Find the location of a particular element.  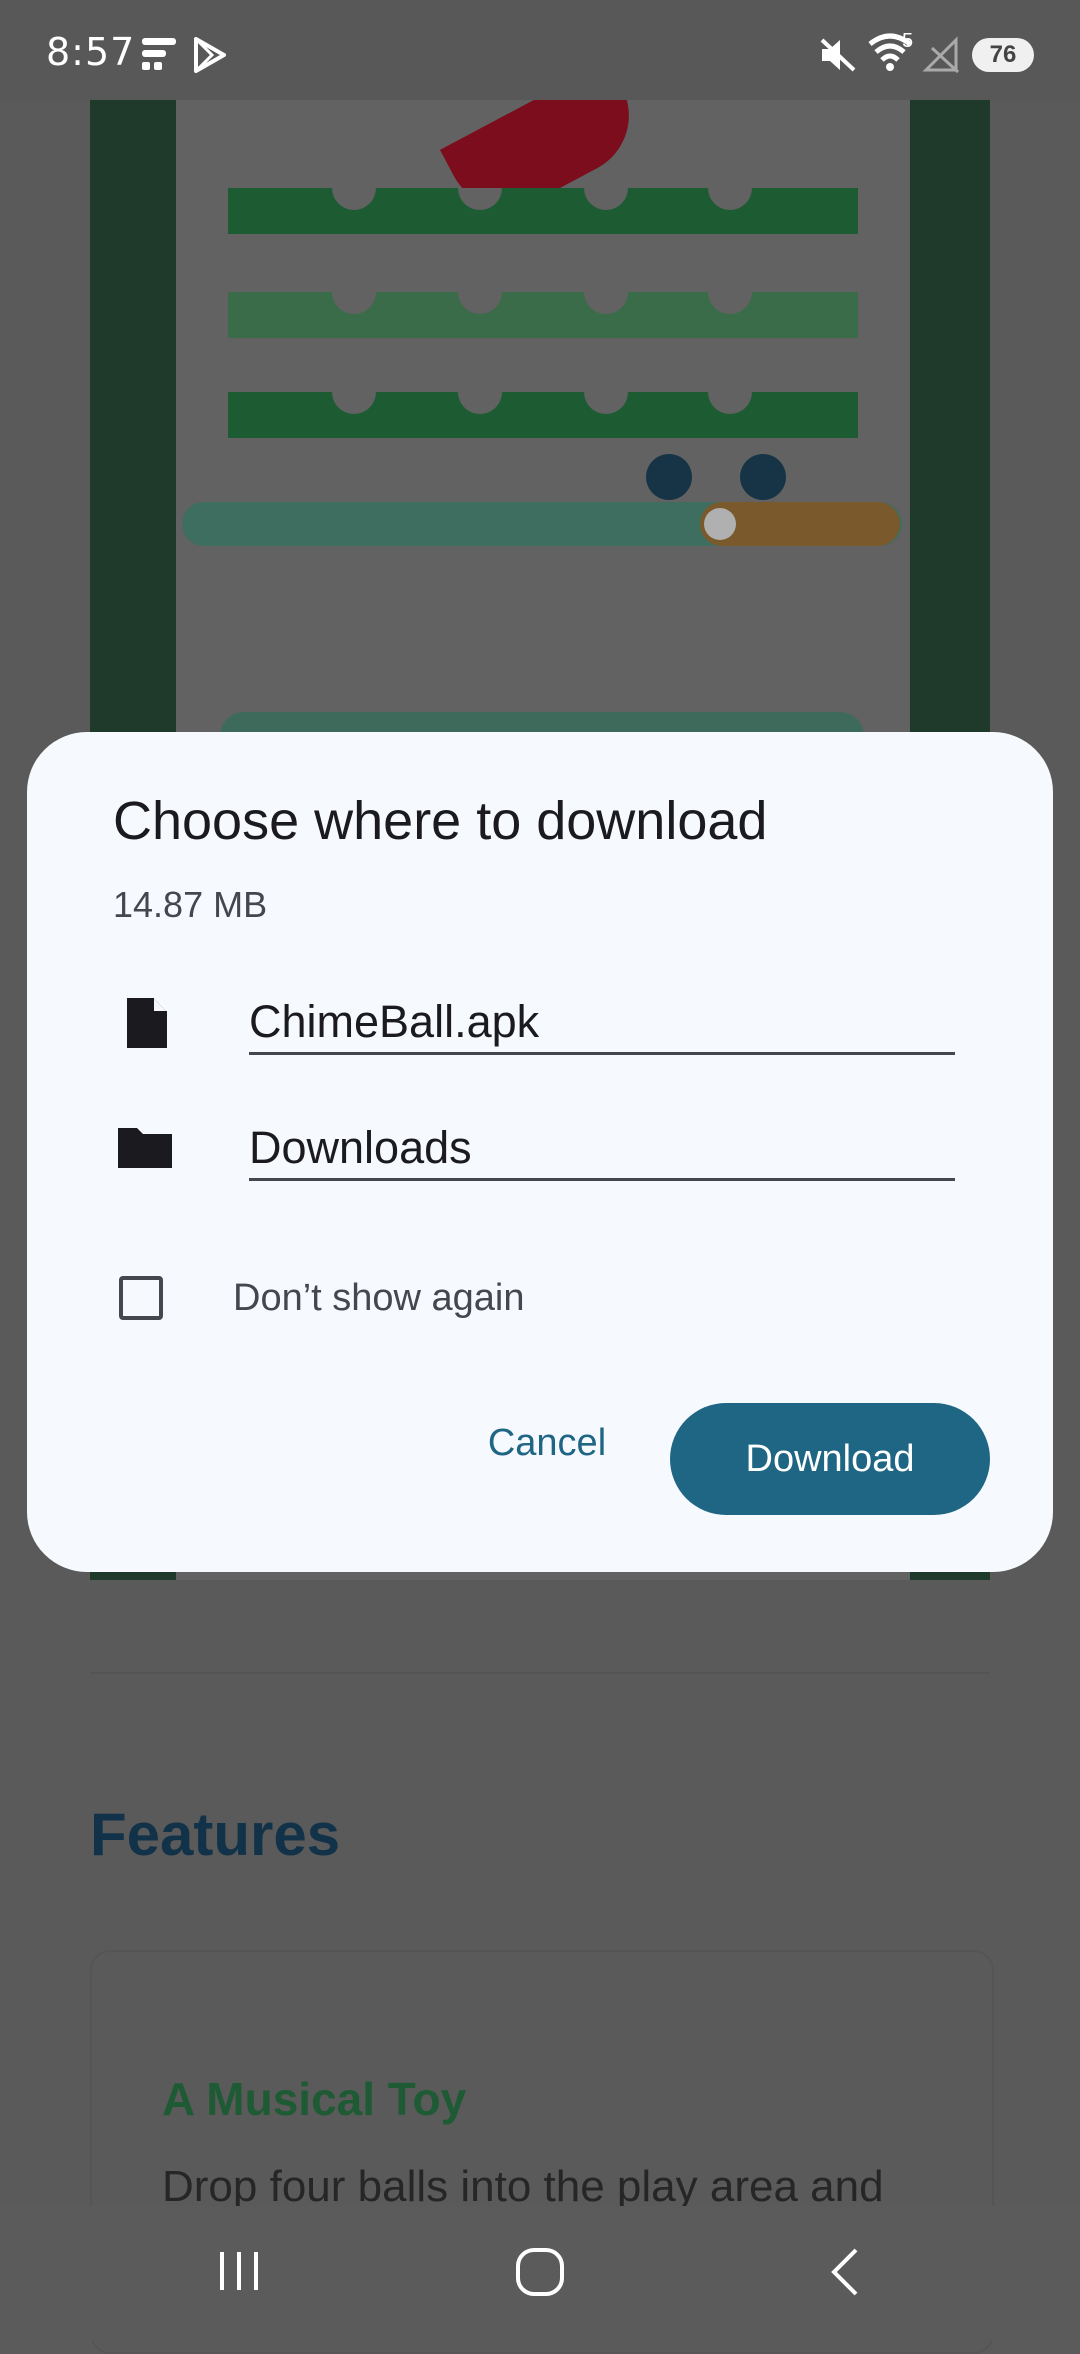

dont-show-again-checkbox is located at coordinates (141, 1298).